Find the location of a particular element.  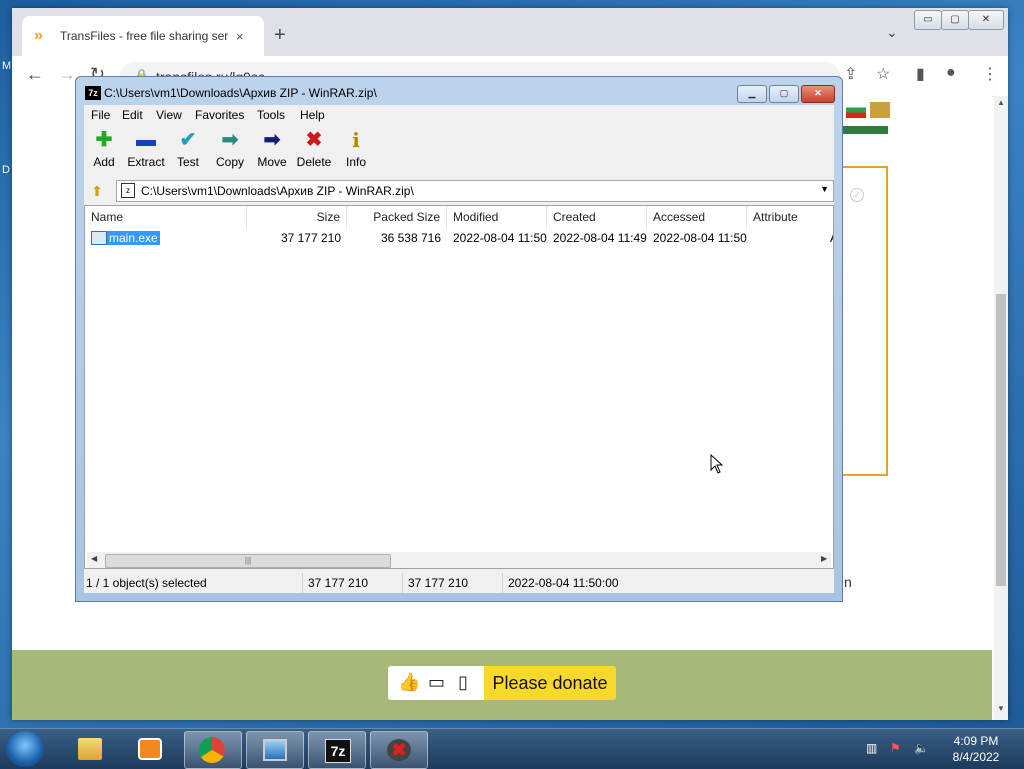

extract-button: ▬ Extract is located at coordinates (146, 149).